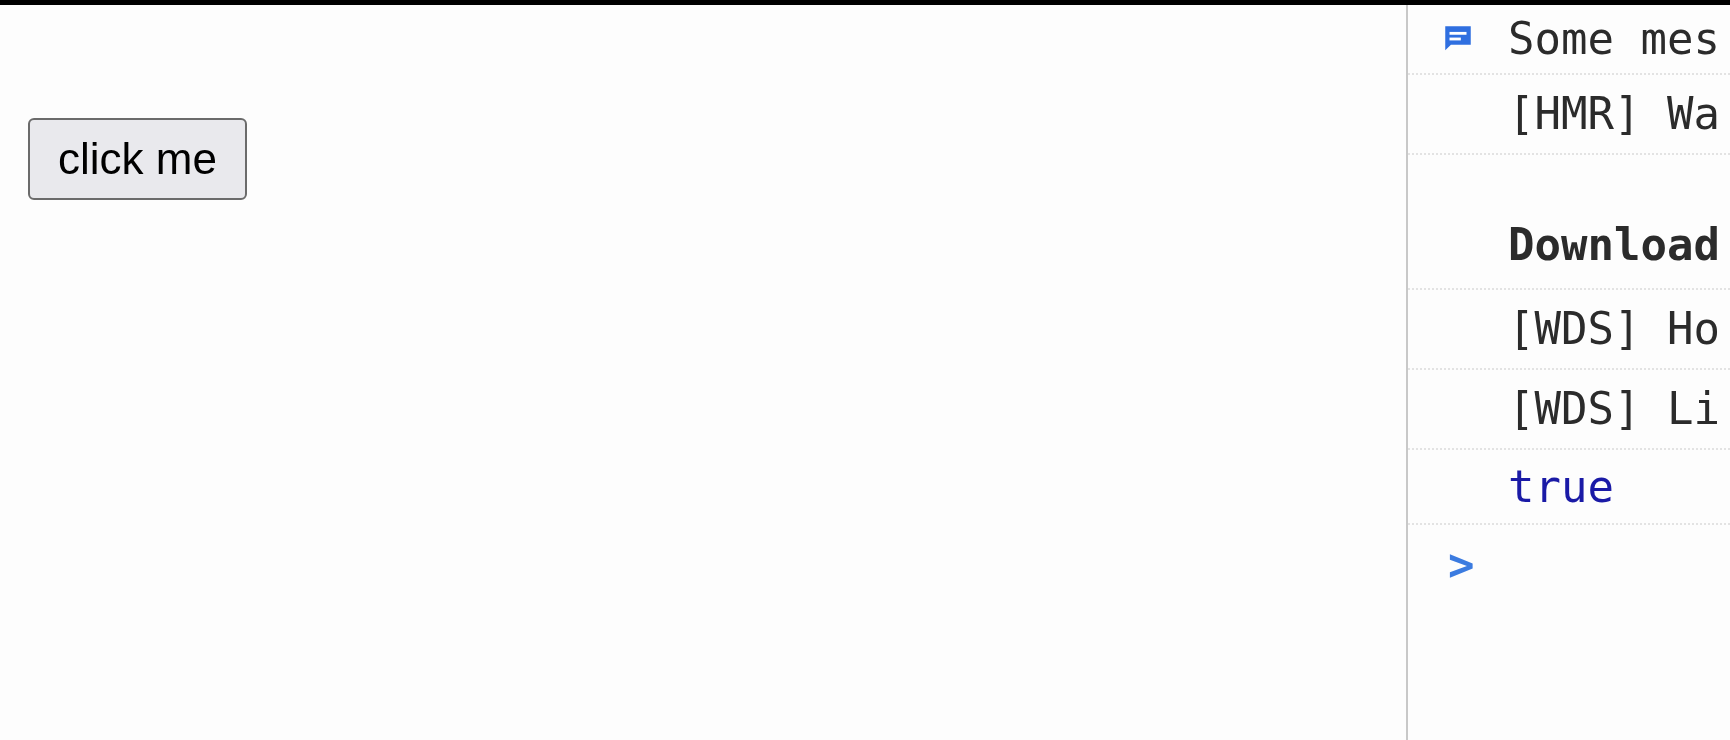  What do you see at coordinates (1614, 329) in the screenshot?
I see `console-message: [WDS] Ho` at bounding box center [1614, 329].